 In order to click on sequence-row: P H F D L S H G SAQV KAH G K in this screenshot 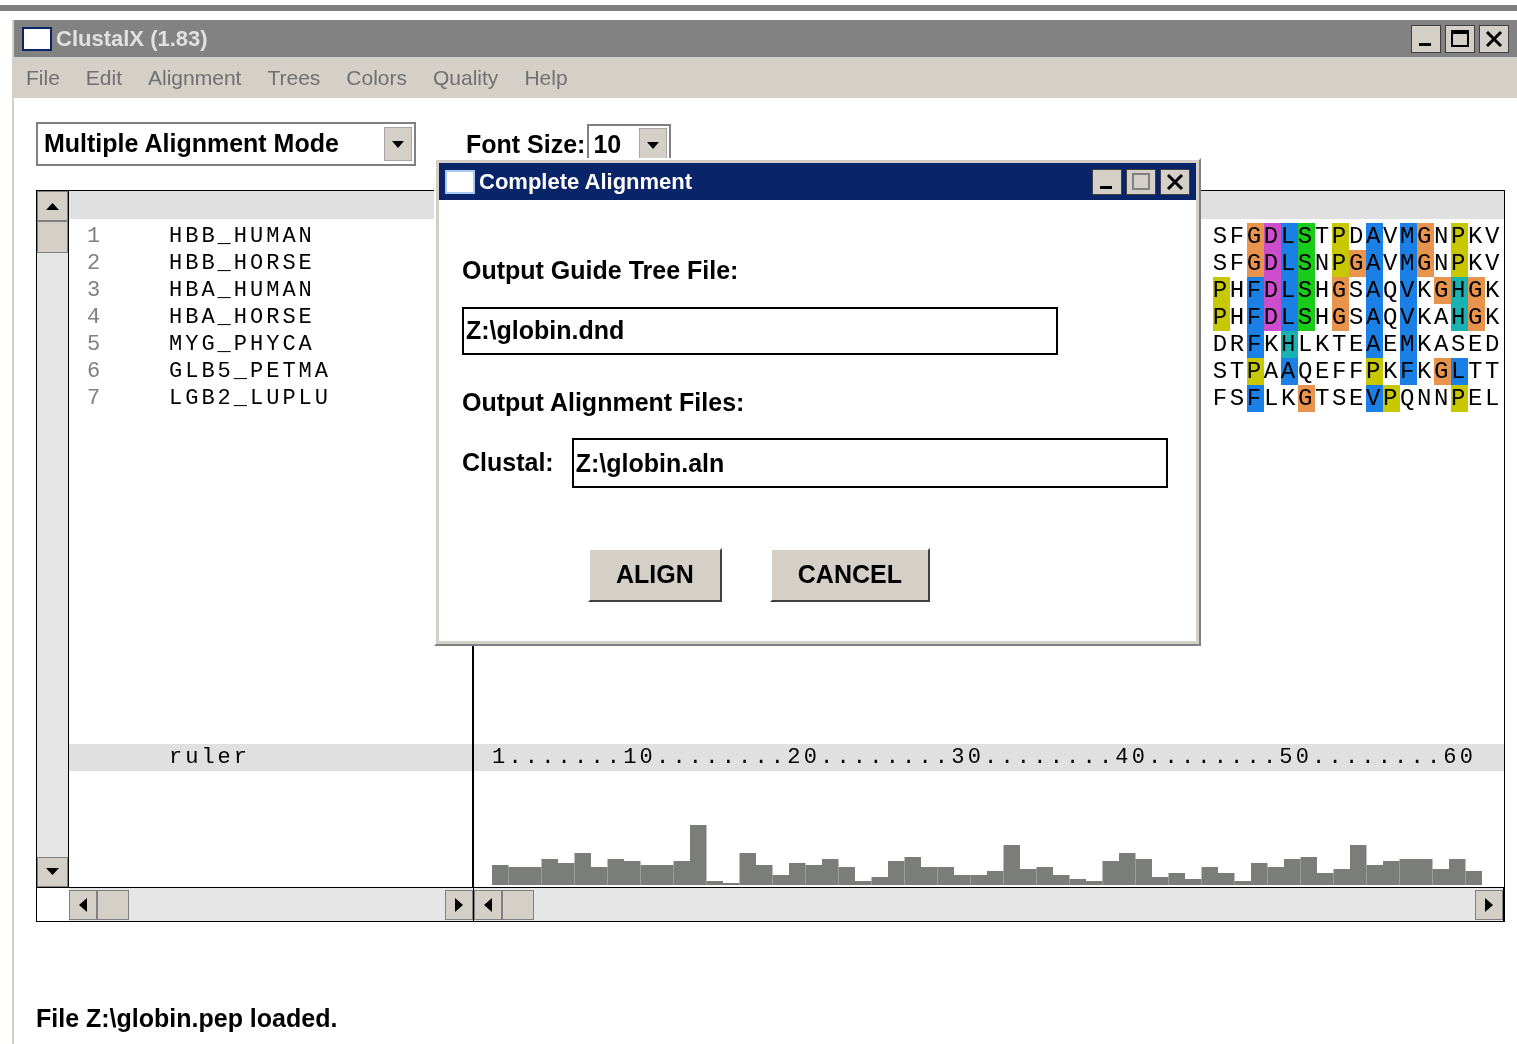, I will do `click(1357, 317)`.